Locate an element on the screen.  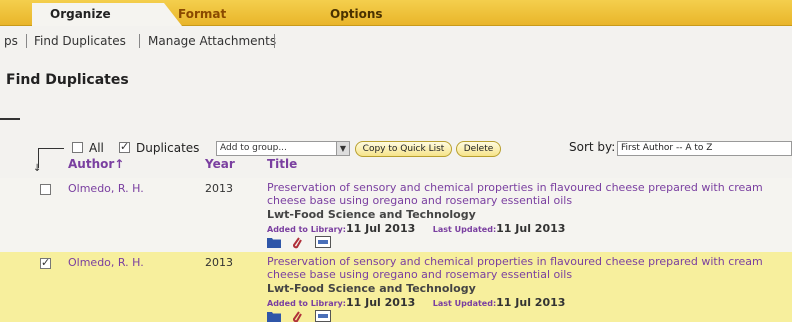
select-all-checkbox is located at coordinates (77, 147).